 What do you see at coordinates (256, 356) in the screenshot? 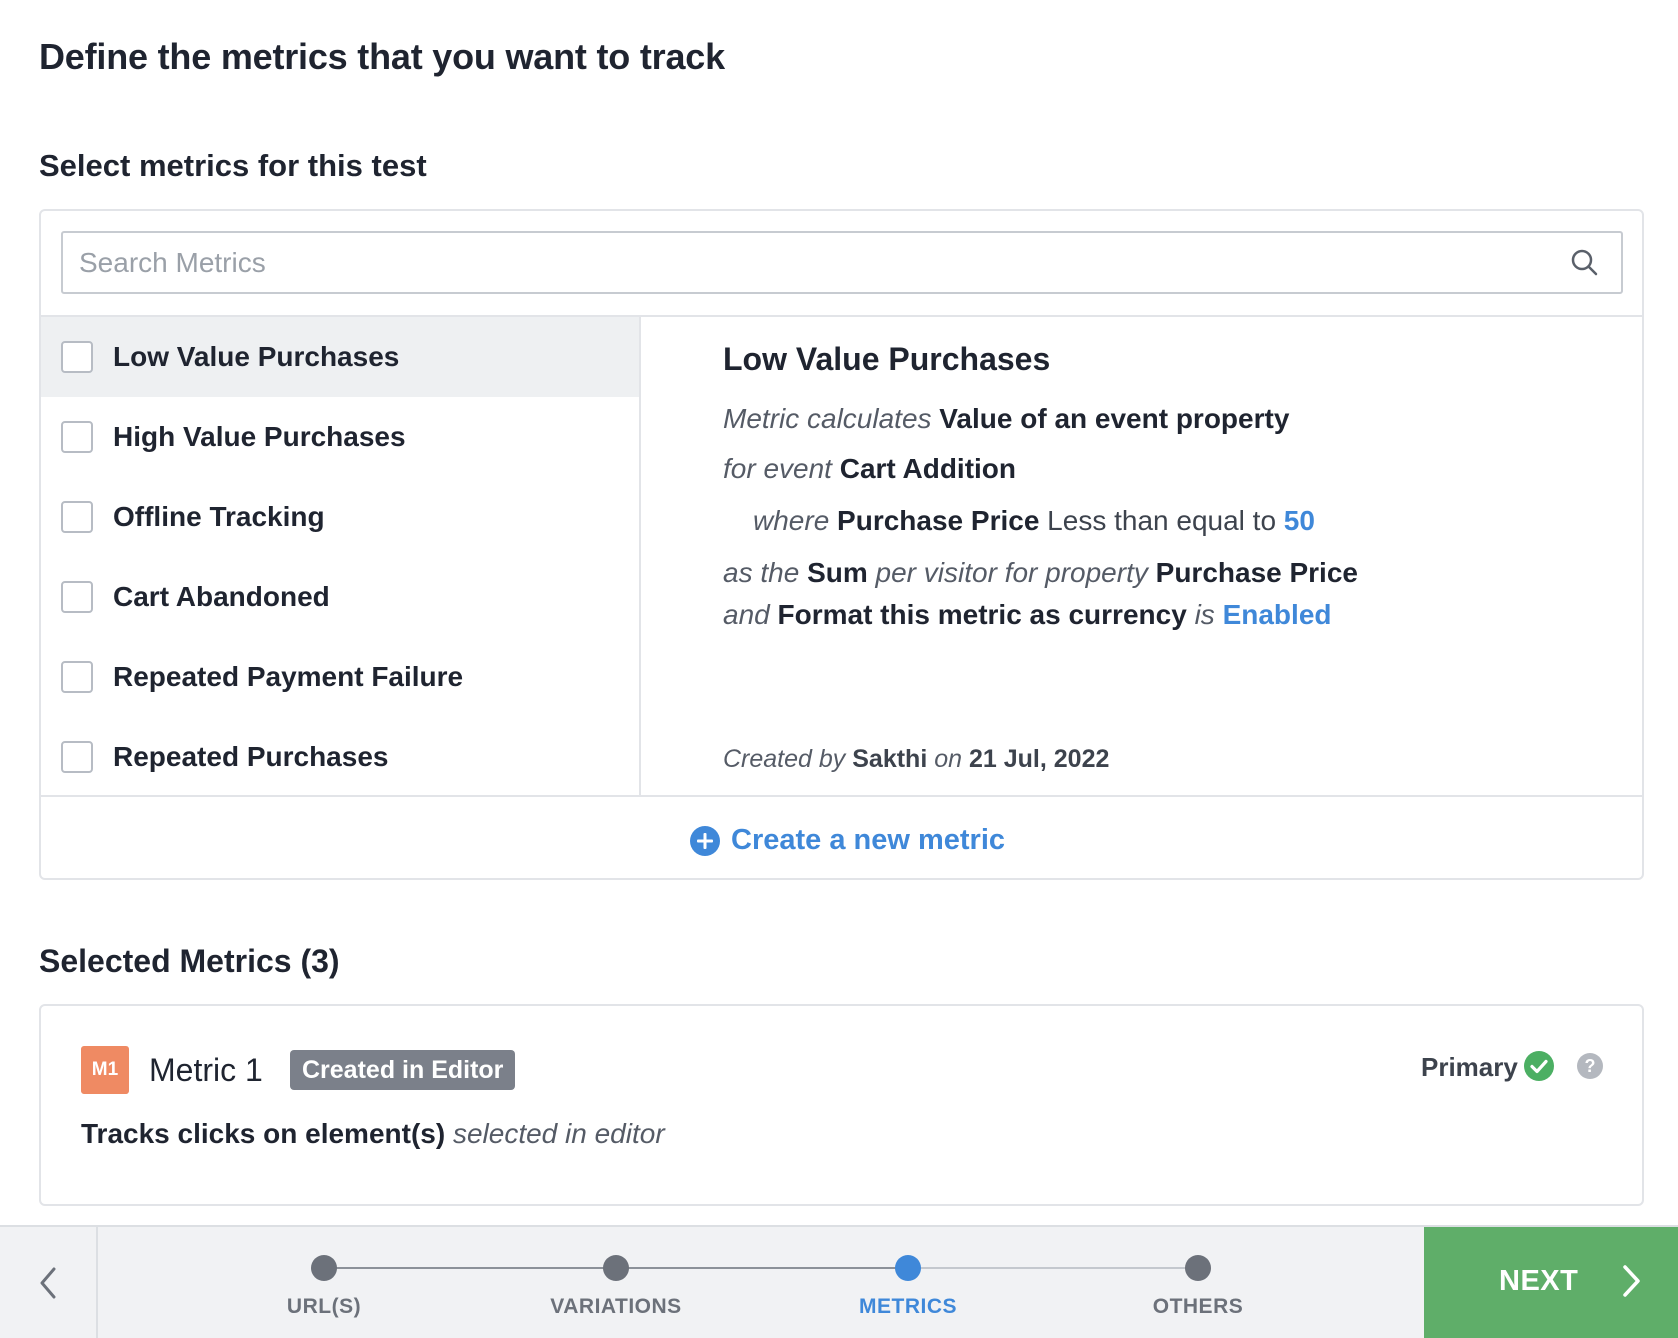
I see `metric-item-label: Low Value Purchases` at bounding box center [256, 356].